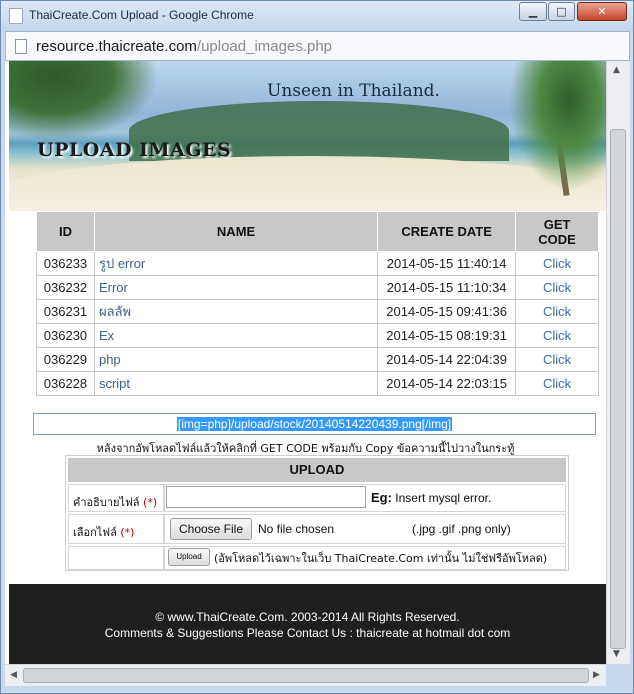  I want to click on description-input, so click(266, 497).